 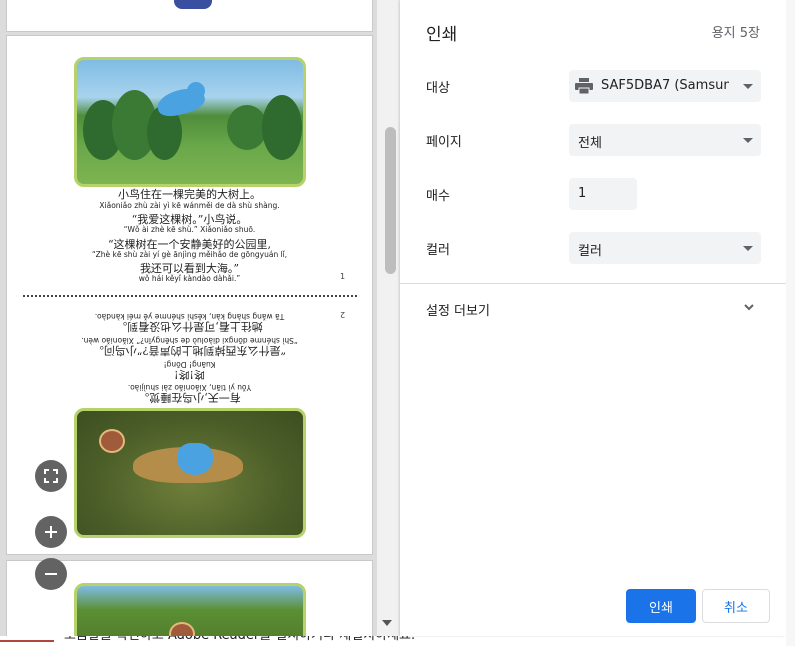 I want to click on preview-scrollbar, so click(x=388, y=318).